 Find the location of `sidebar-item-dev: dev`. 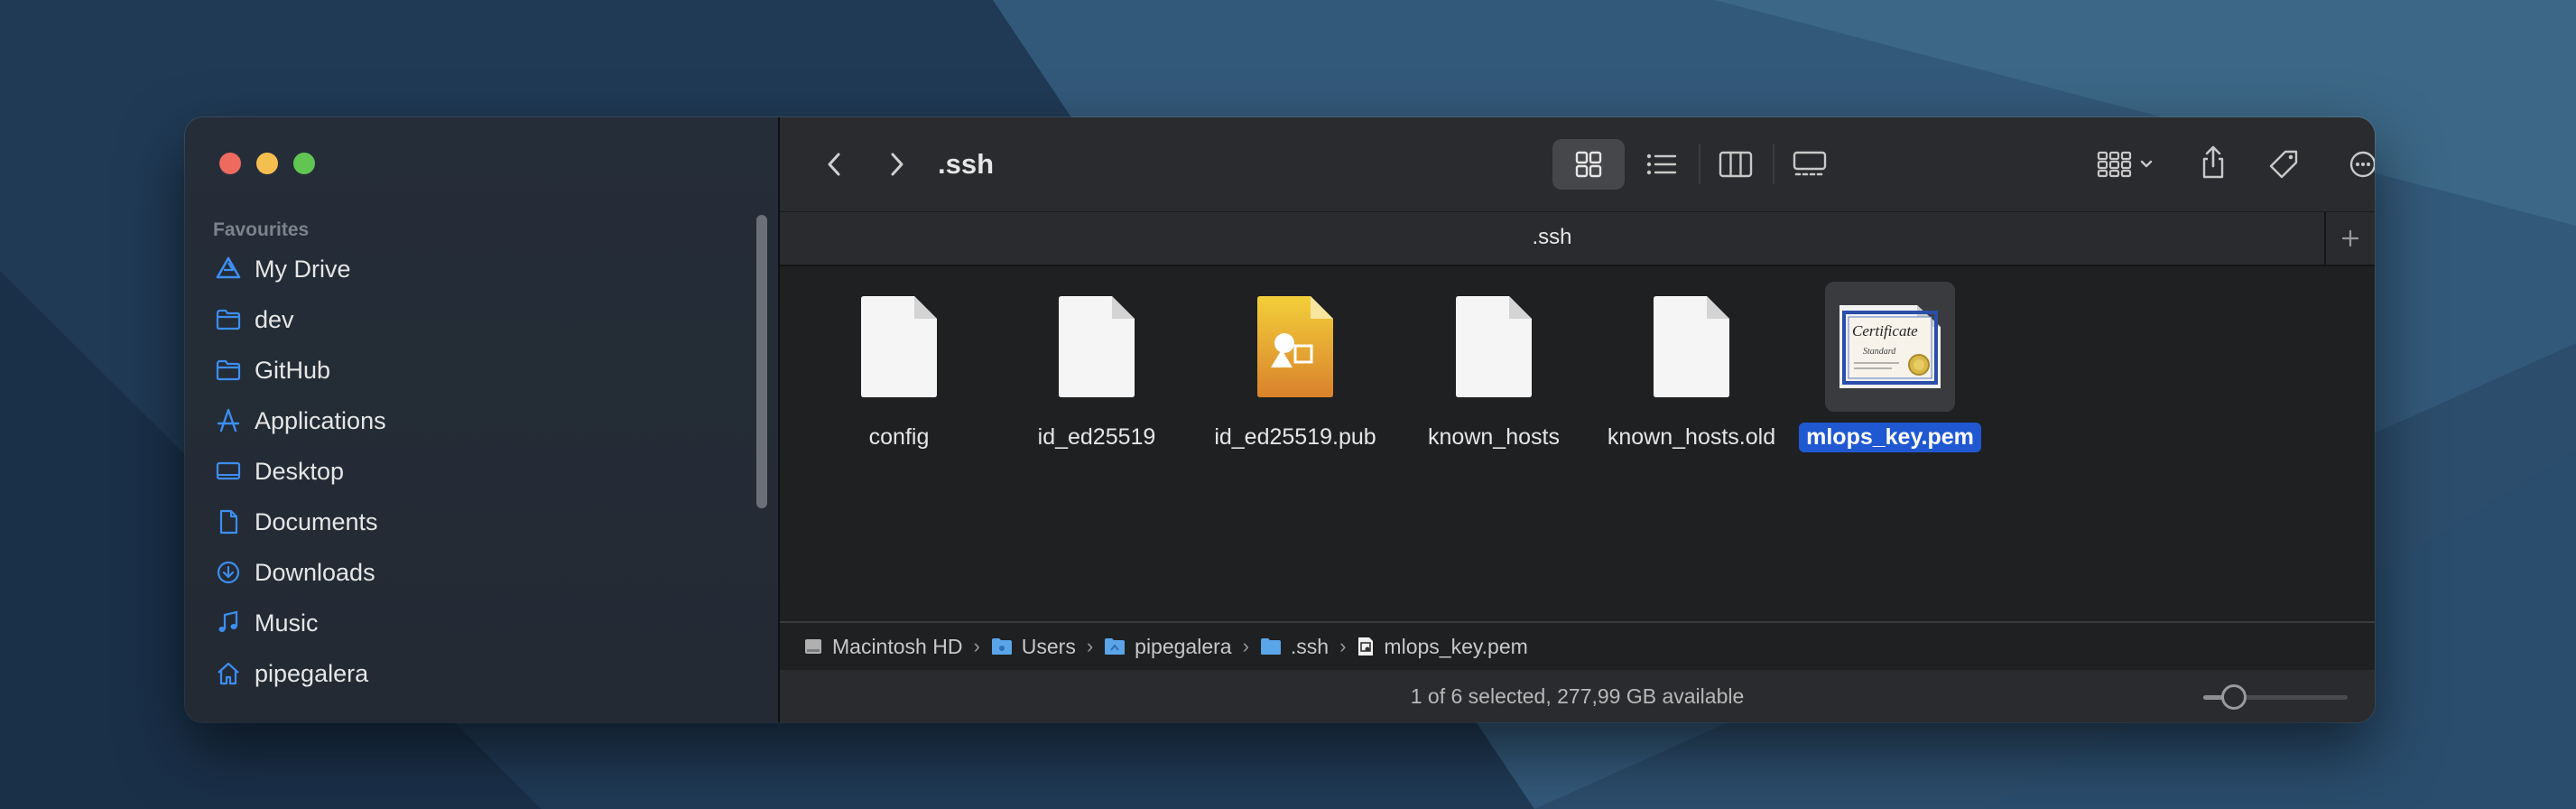

sidebar-item-dev: dev is located at coordinates (299, 319).